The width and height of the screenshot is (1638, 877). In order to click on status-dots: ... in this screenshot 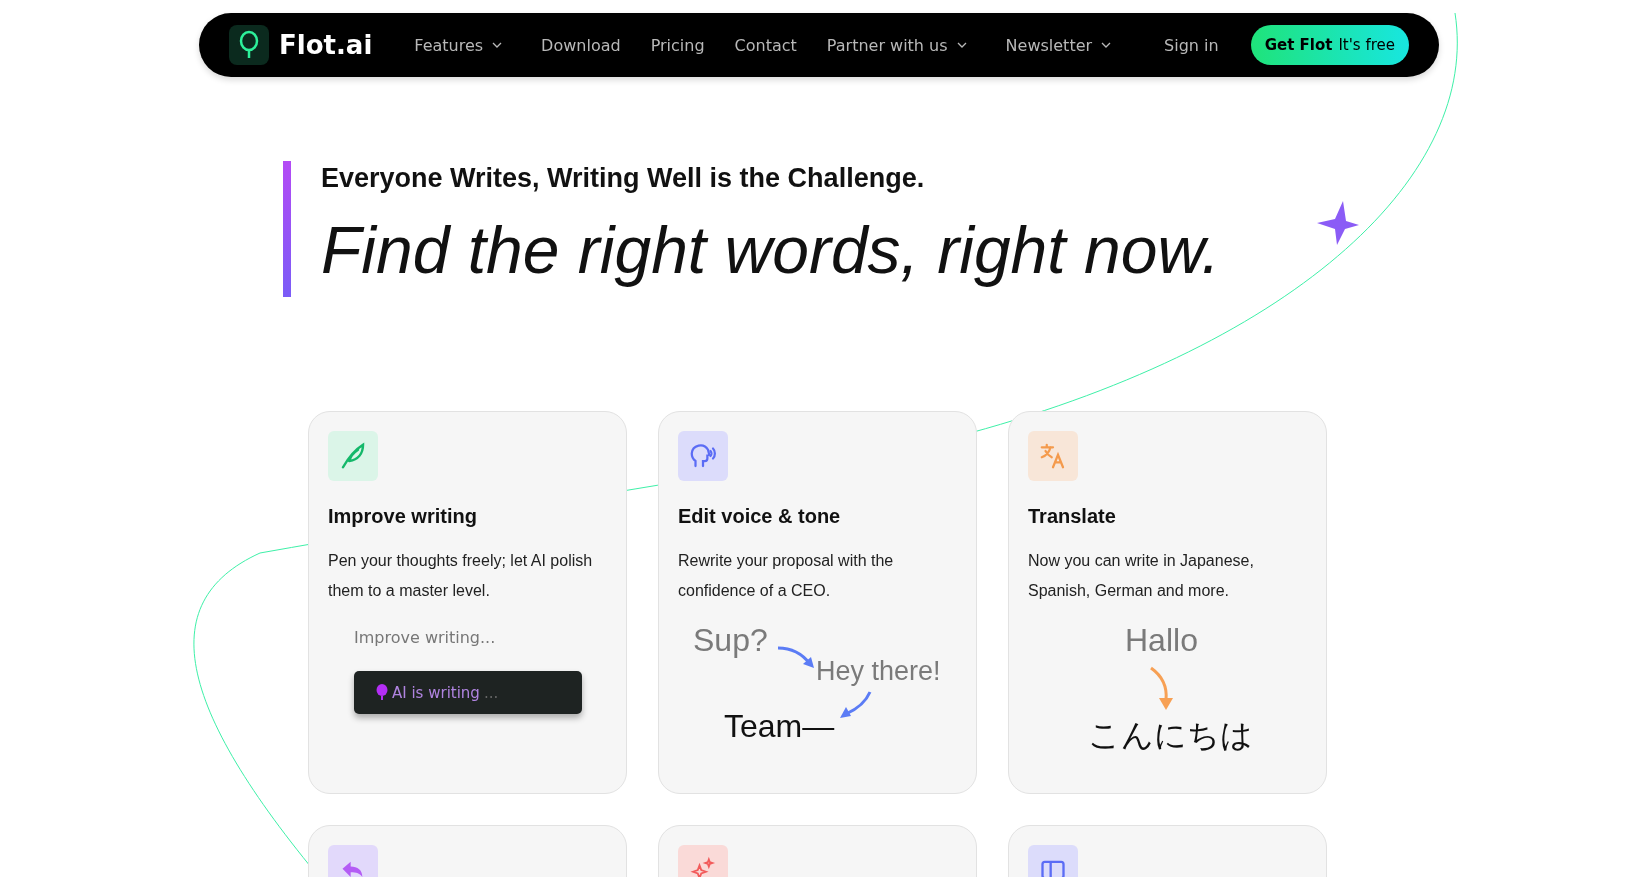, I will do `click(491, 692)`.